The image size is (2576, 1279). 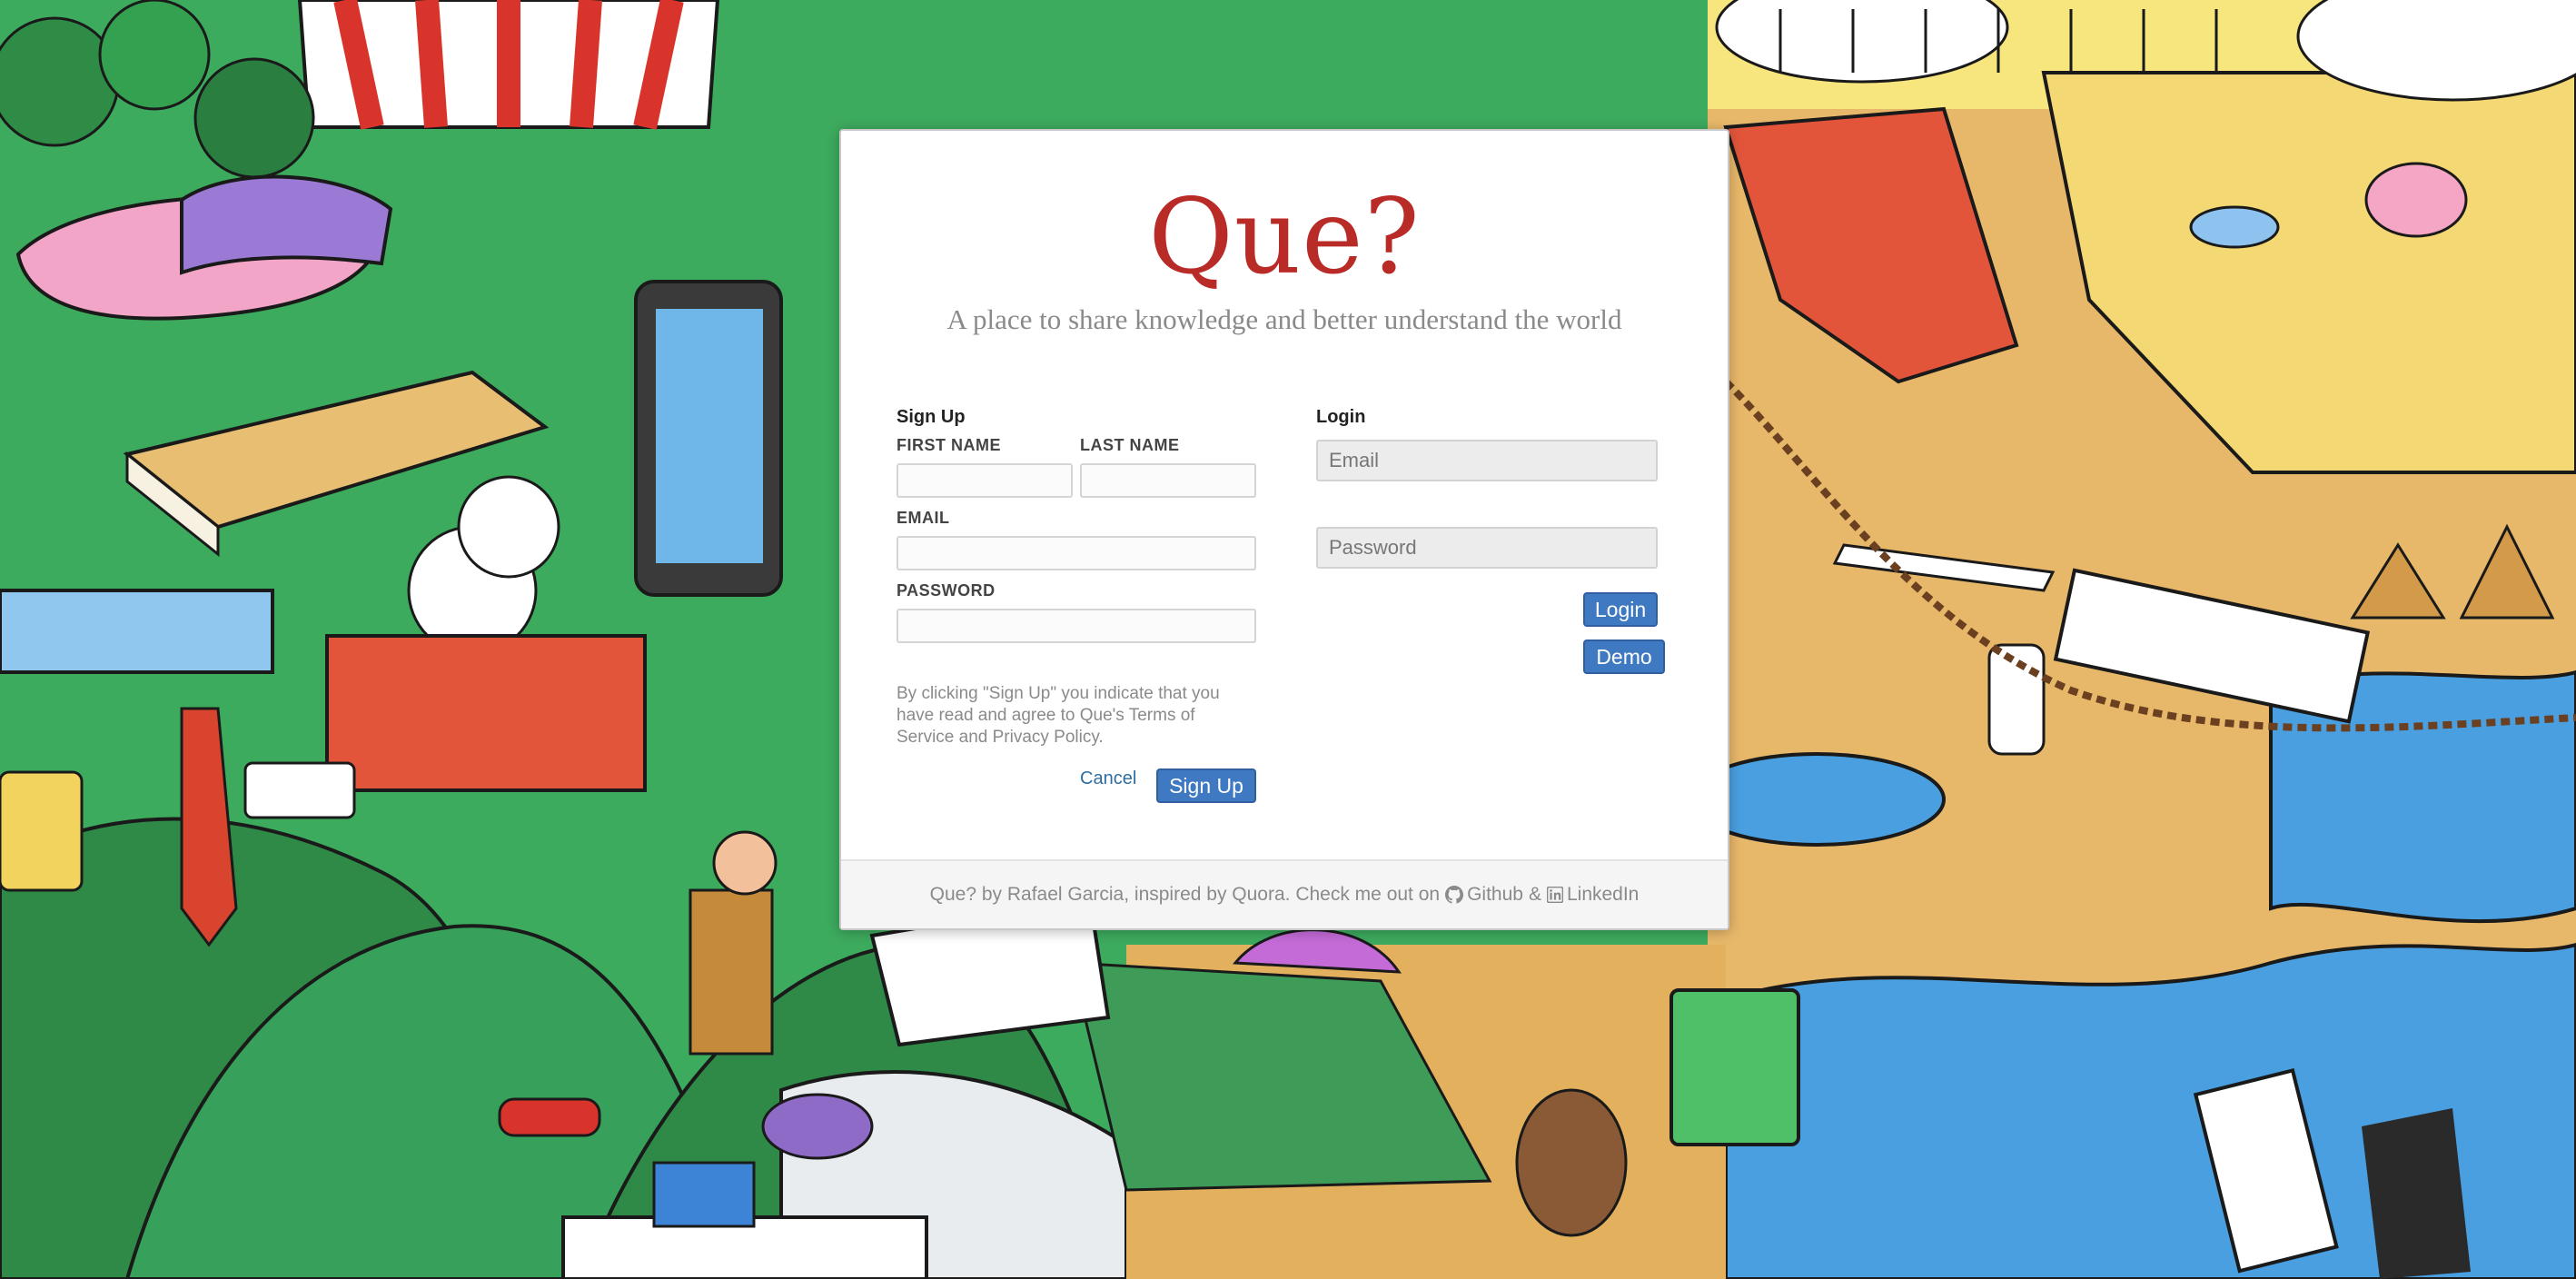 What do you see at coordinates (1495, 894) in the screenshot?
I see `github-label: Github` at bounding box center [1495, 894].